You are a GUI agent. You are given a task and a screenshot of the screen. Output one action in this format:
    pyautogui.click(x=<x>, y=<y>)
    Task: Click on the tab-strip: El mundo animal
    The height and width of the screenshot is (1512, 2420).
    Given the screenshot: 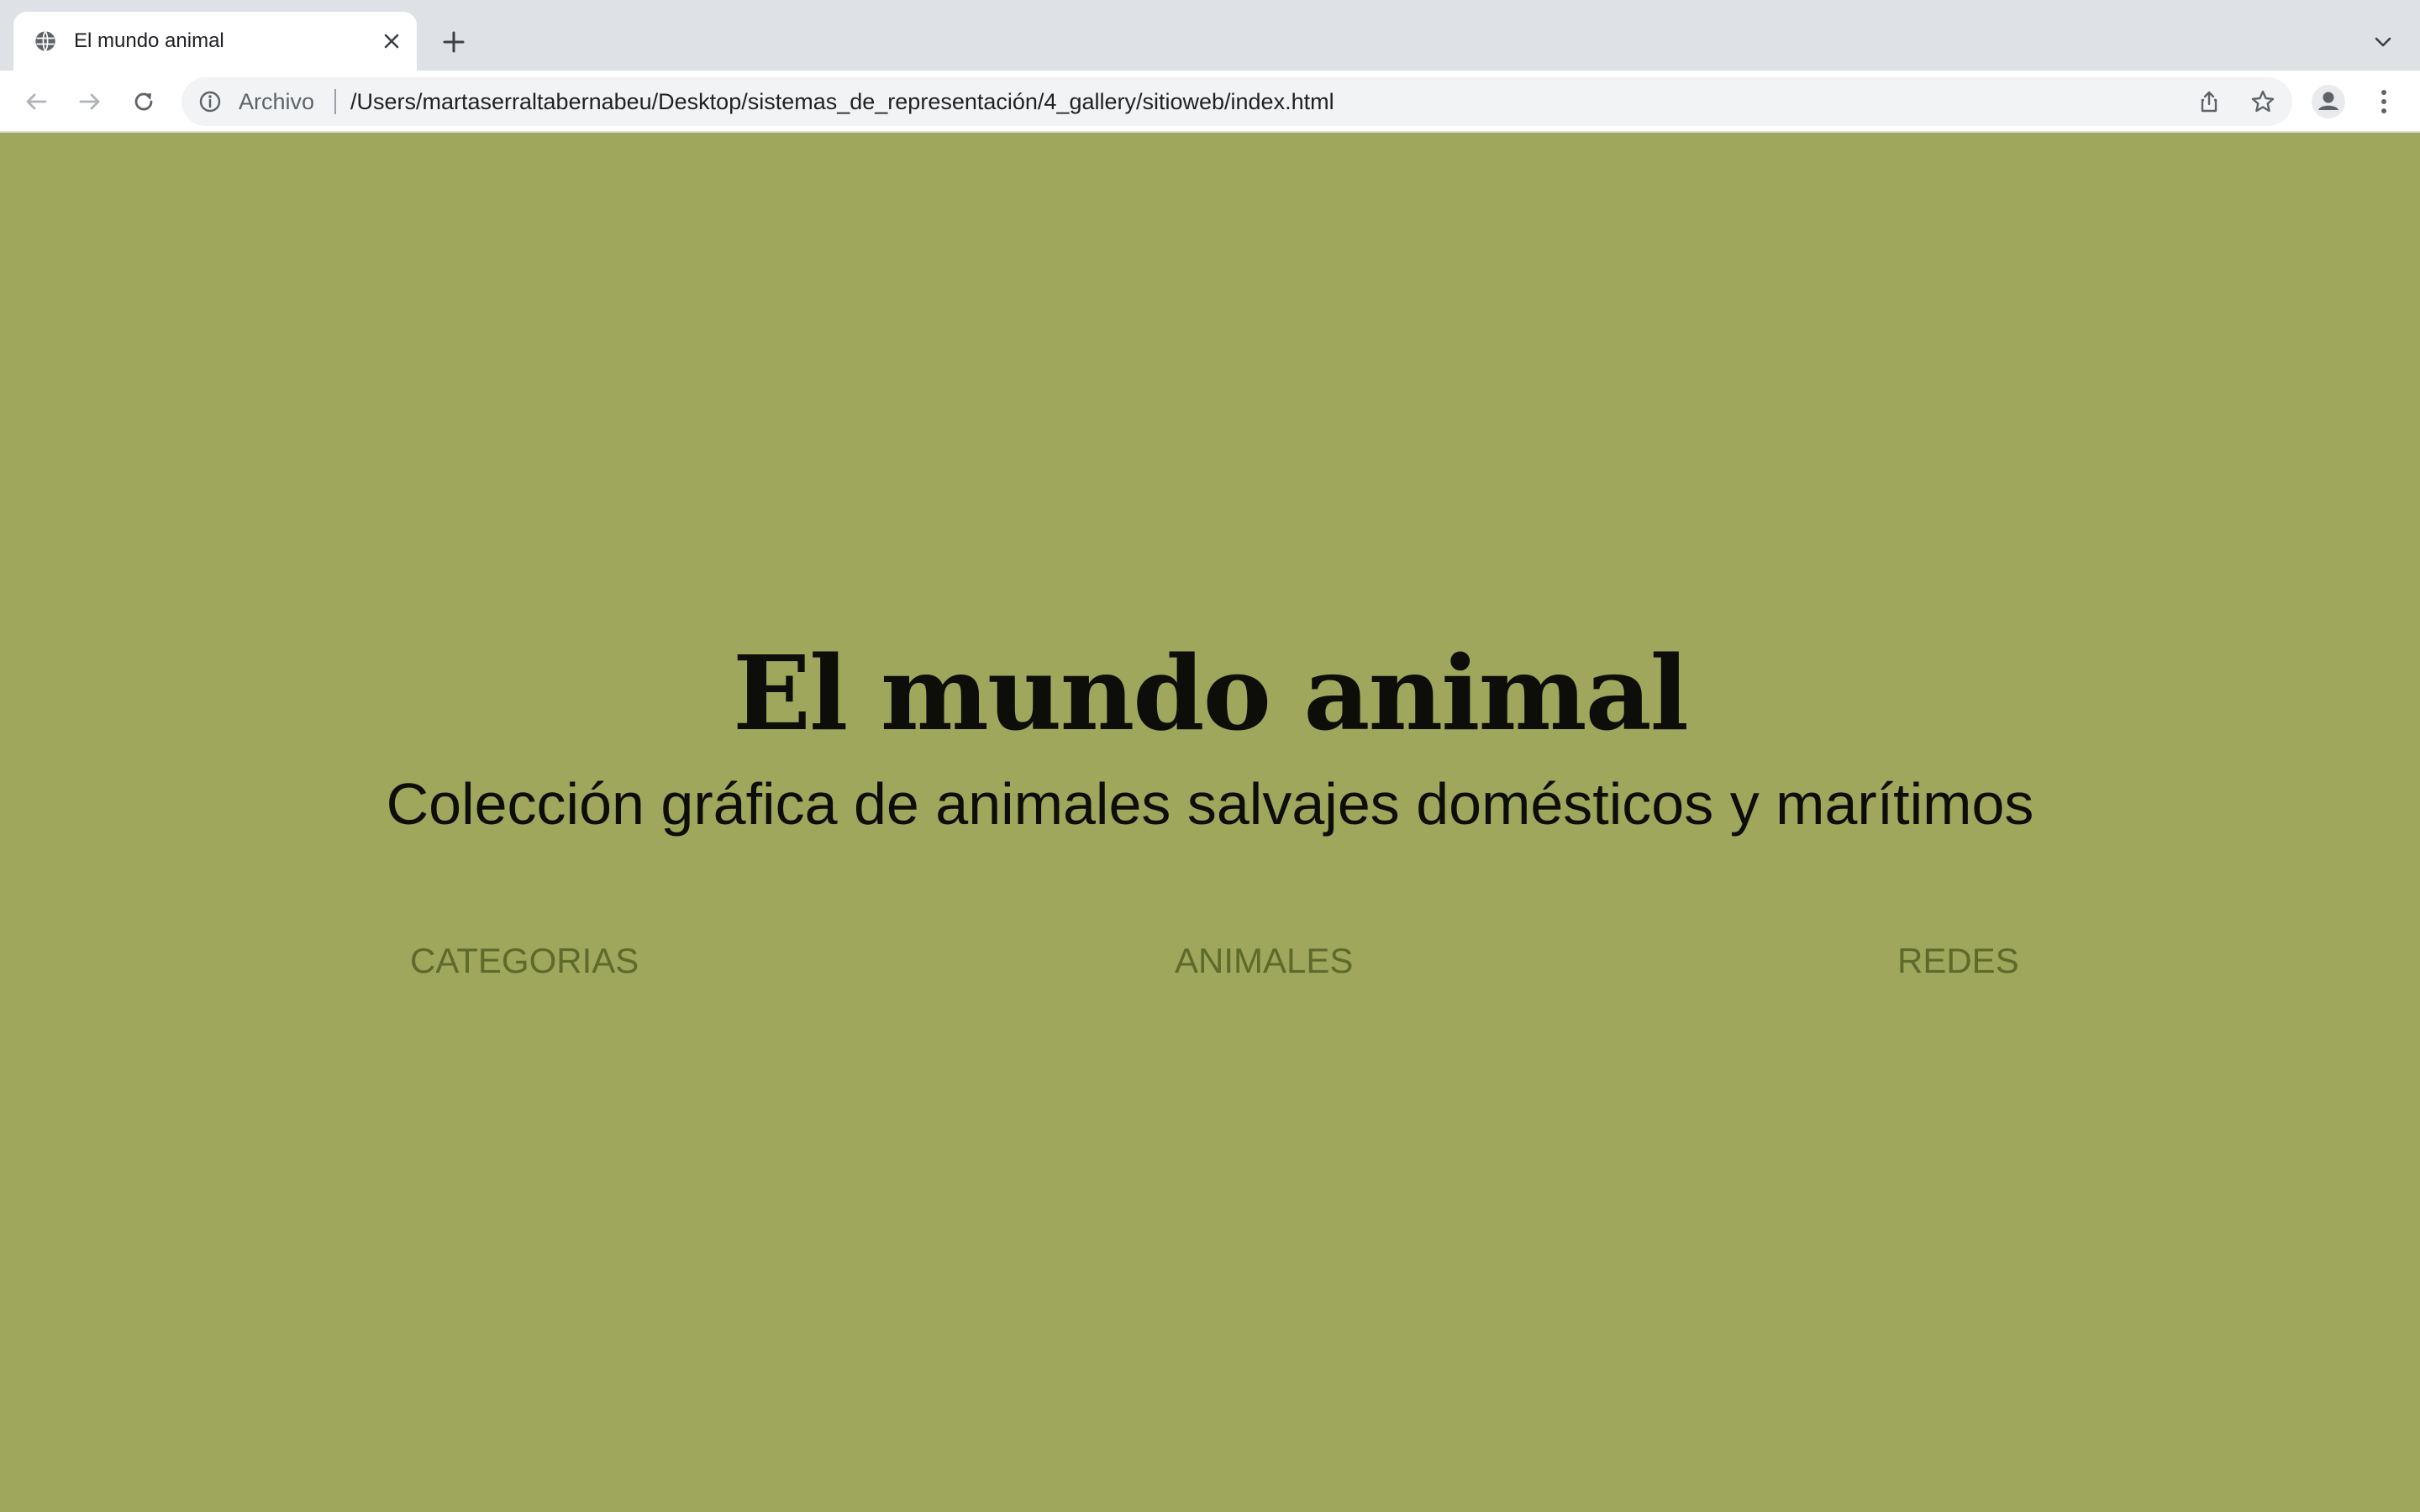 What is the action you would take?
    pyautogui.click(x=1210, y=35)
    